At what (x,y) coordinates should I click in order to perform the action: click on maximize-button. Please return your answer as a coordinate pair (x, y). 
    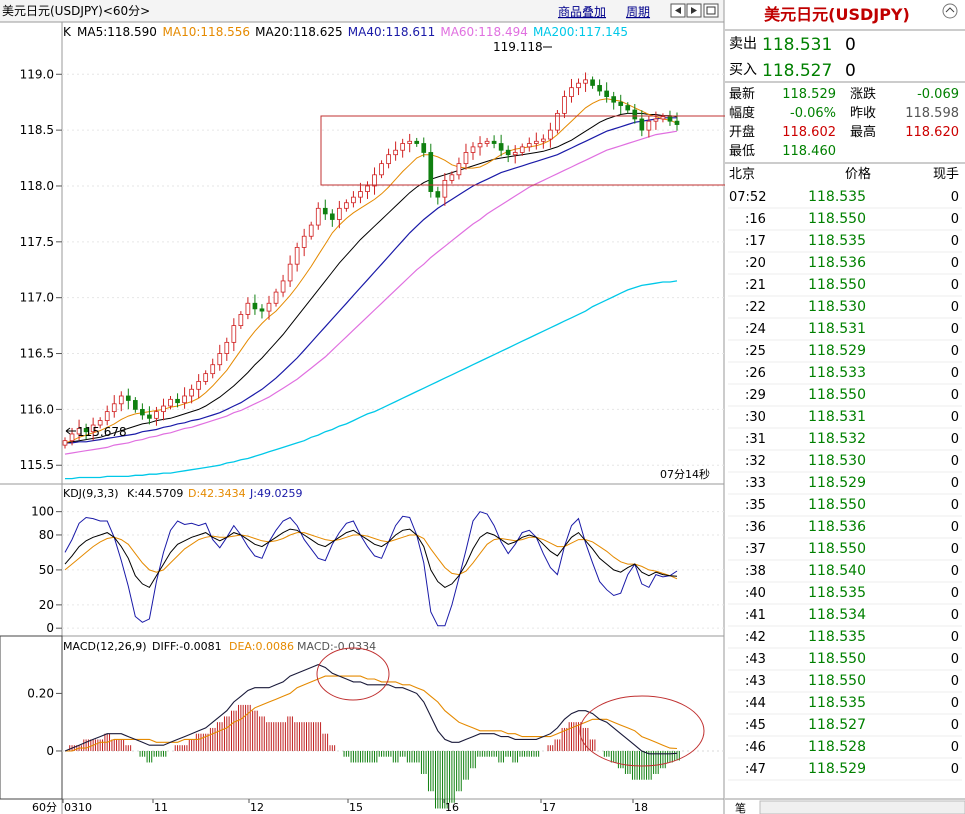
    Looking at the image, I should click on (711, 10).